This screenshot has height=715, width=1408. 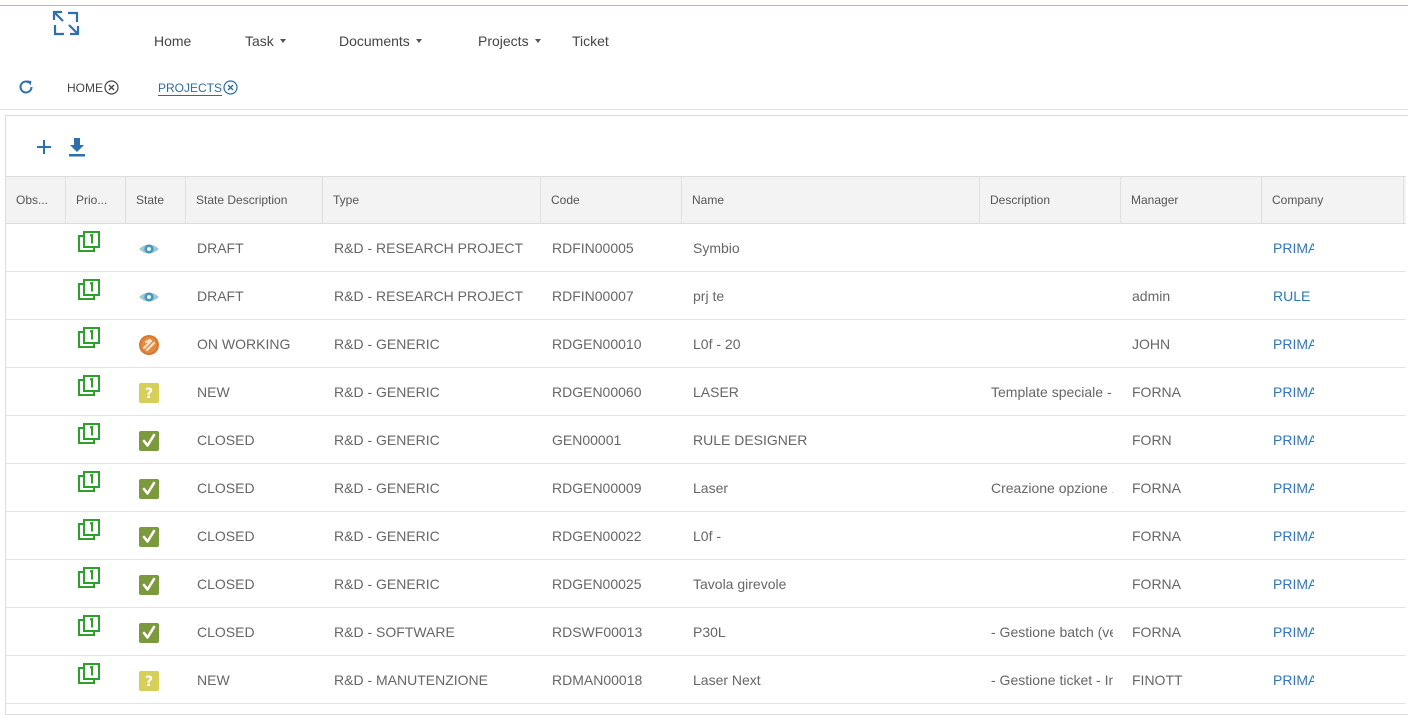 What do you see at coordinates (380, 41) in the screenshot?
I see `nav-documents: Documents` at bounding box center [380, 41].